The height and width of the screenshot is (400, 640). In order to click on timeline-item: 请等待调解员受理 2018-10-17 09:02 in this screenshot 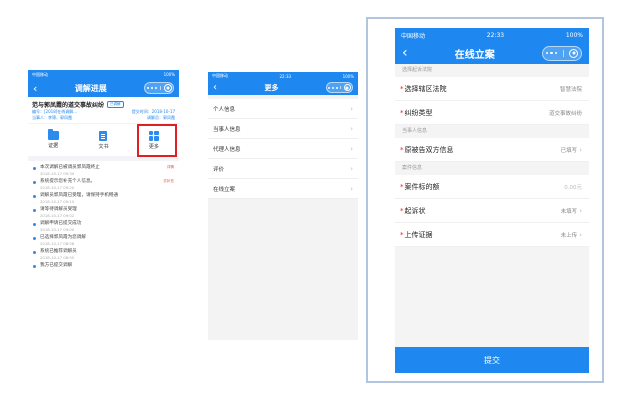, I will do `click(103, 212)`.